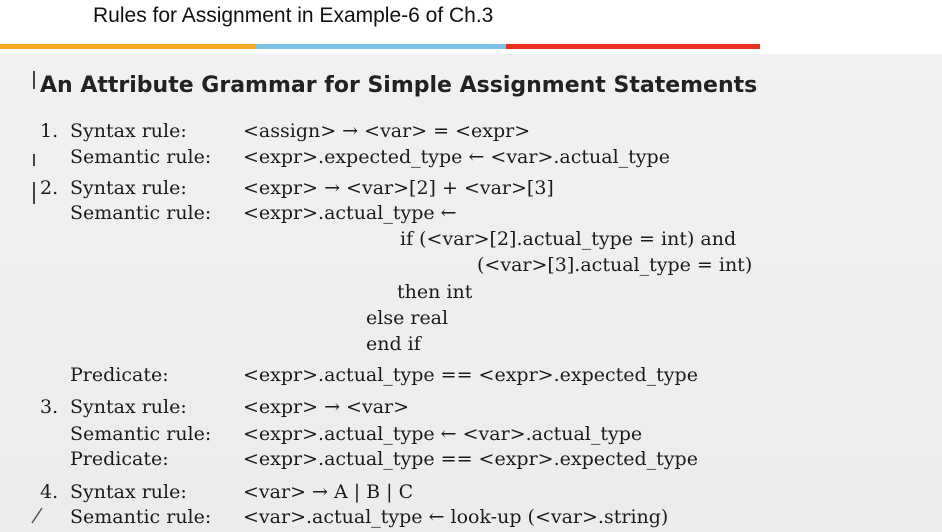  I want to click on syntax-rule: <expr> → <var>[2] + <var>[3], so click(398, 188).